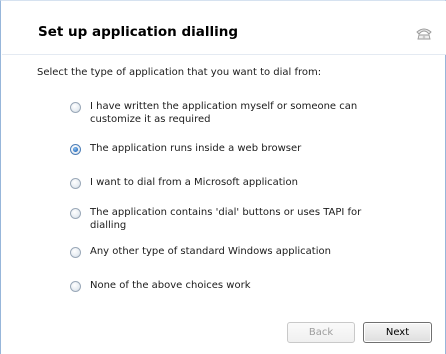 The image size is (446, 354). I want to click on telephone-icon, so click(424, 34).